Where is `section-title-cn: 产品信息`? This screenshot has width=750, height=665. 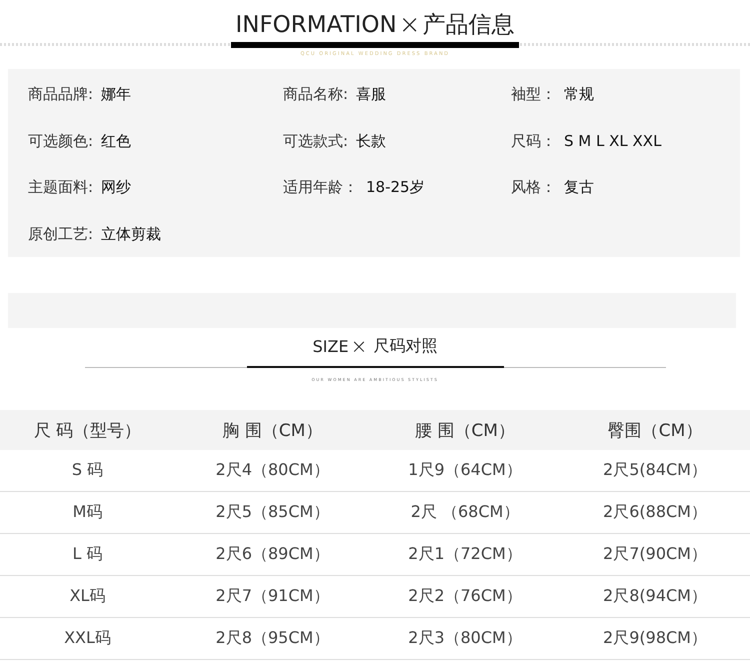
section-title-cn: 产品信息 is located at coordinates (468, 25).